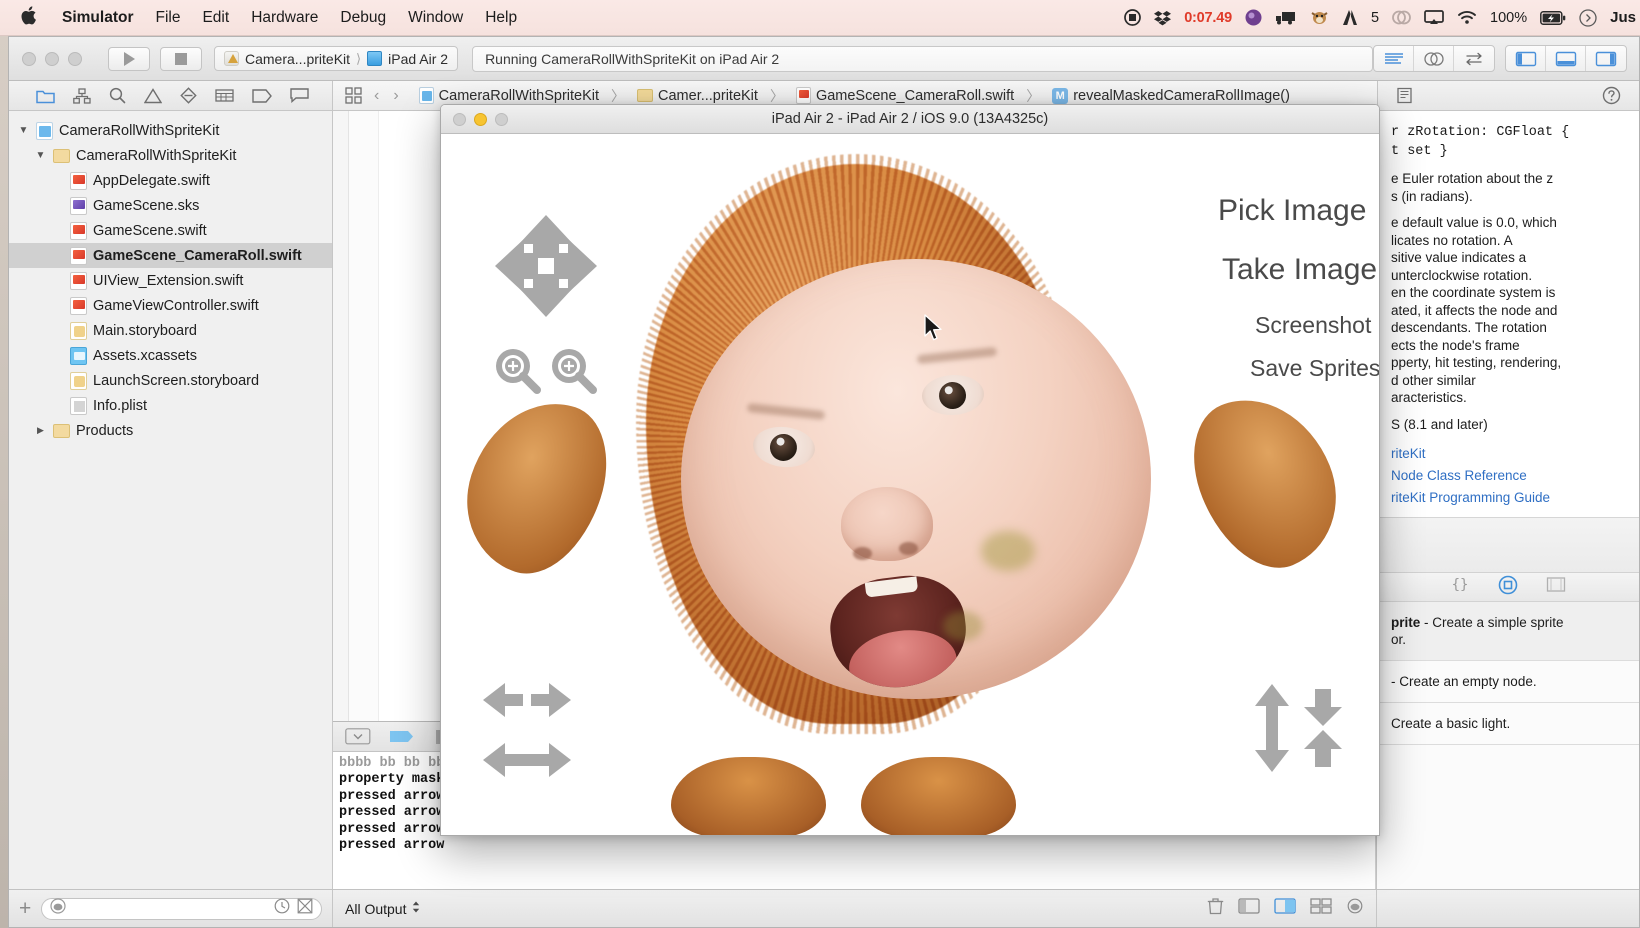 This screenshot has height=928, width=1640. Describe the element at coordinates (45, 96) in the screenshot. I see `project-navigator-icon` at that location.